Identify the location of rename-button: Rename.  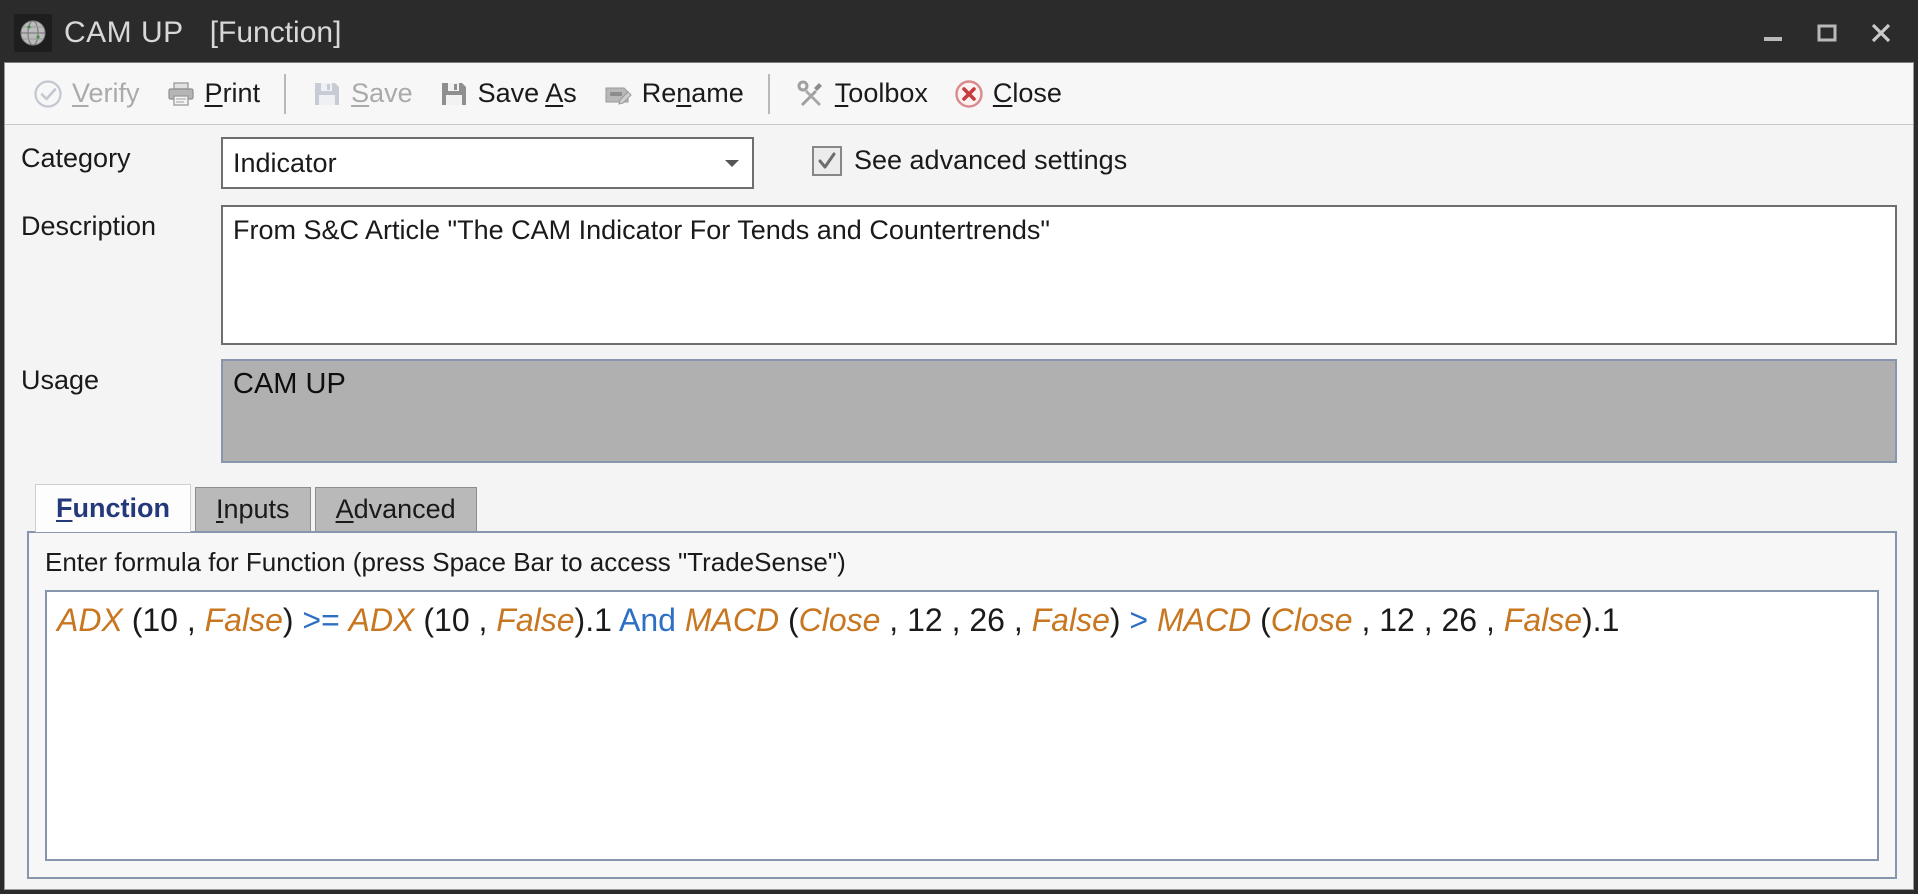
(672, 94).